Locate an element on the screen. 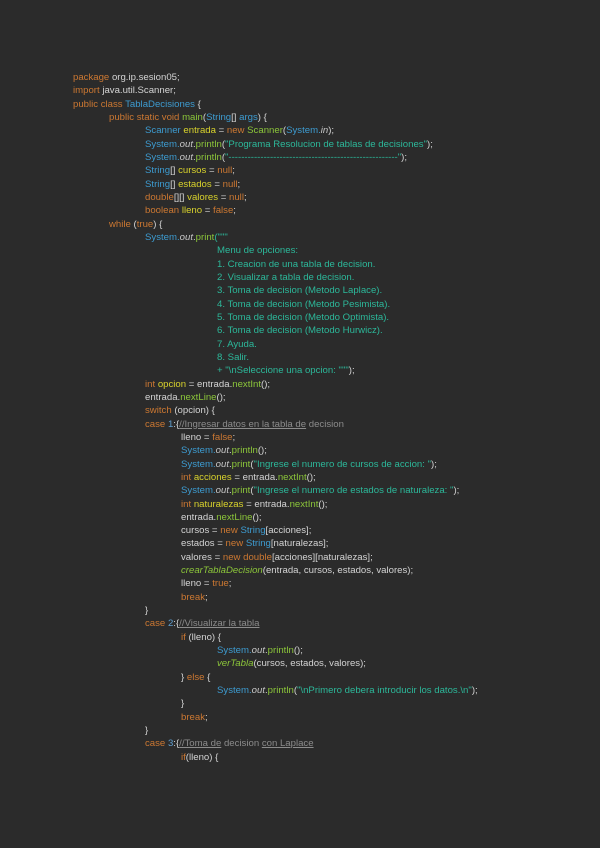  code-token-plain: valores = is located at coordinates (202, 557).